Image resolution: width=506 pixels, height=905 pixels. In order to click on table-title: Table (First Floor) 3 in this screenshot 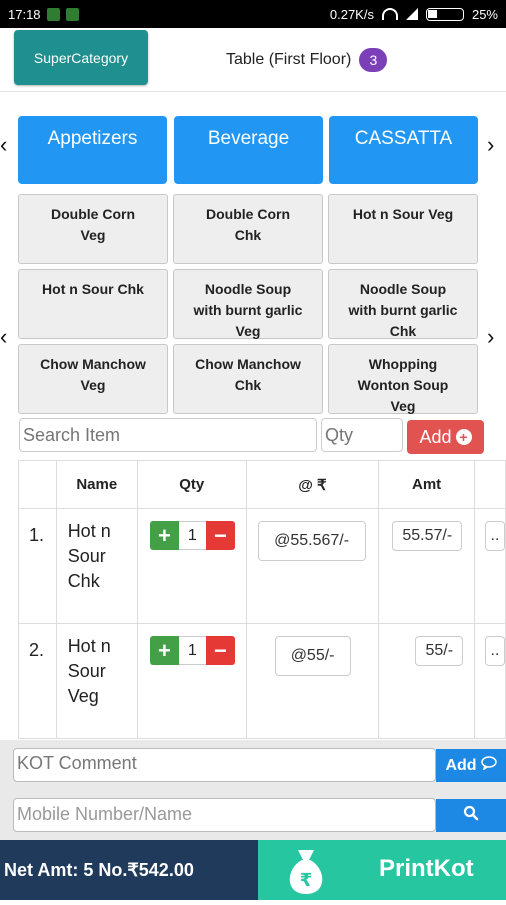, I will do `click(307, 60)`.